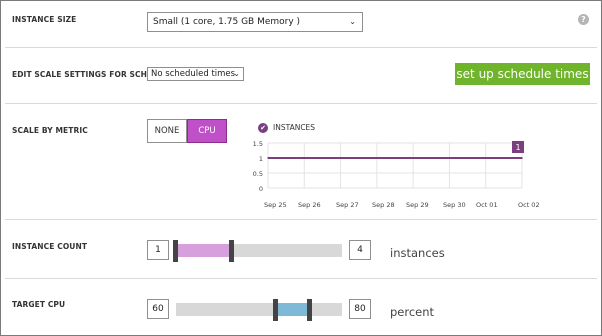  What do you see at coordinates (417, 253) in the screenshot?
I see `instance-count-unit: instances` at bounding box center [417, 253].